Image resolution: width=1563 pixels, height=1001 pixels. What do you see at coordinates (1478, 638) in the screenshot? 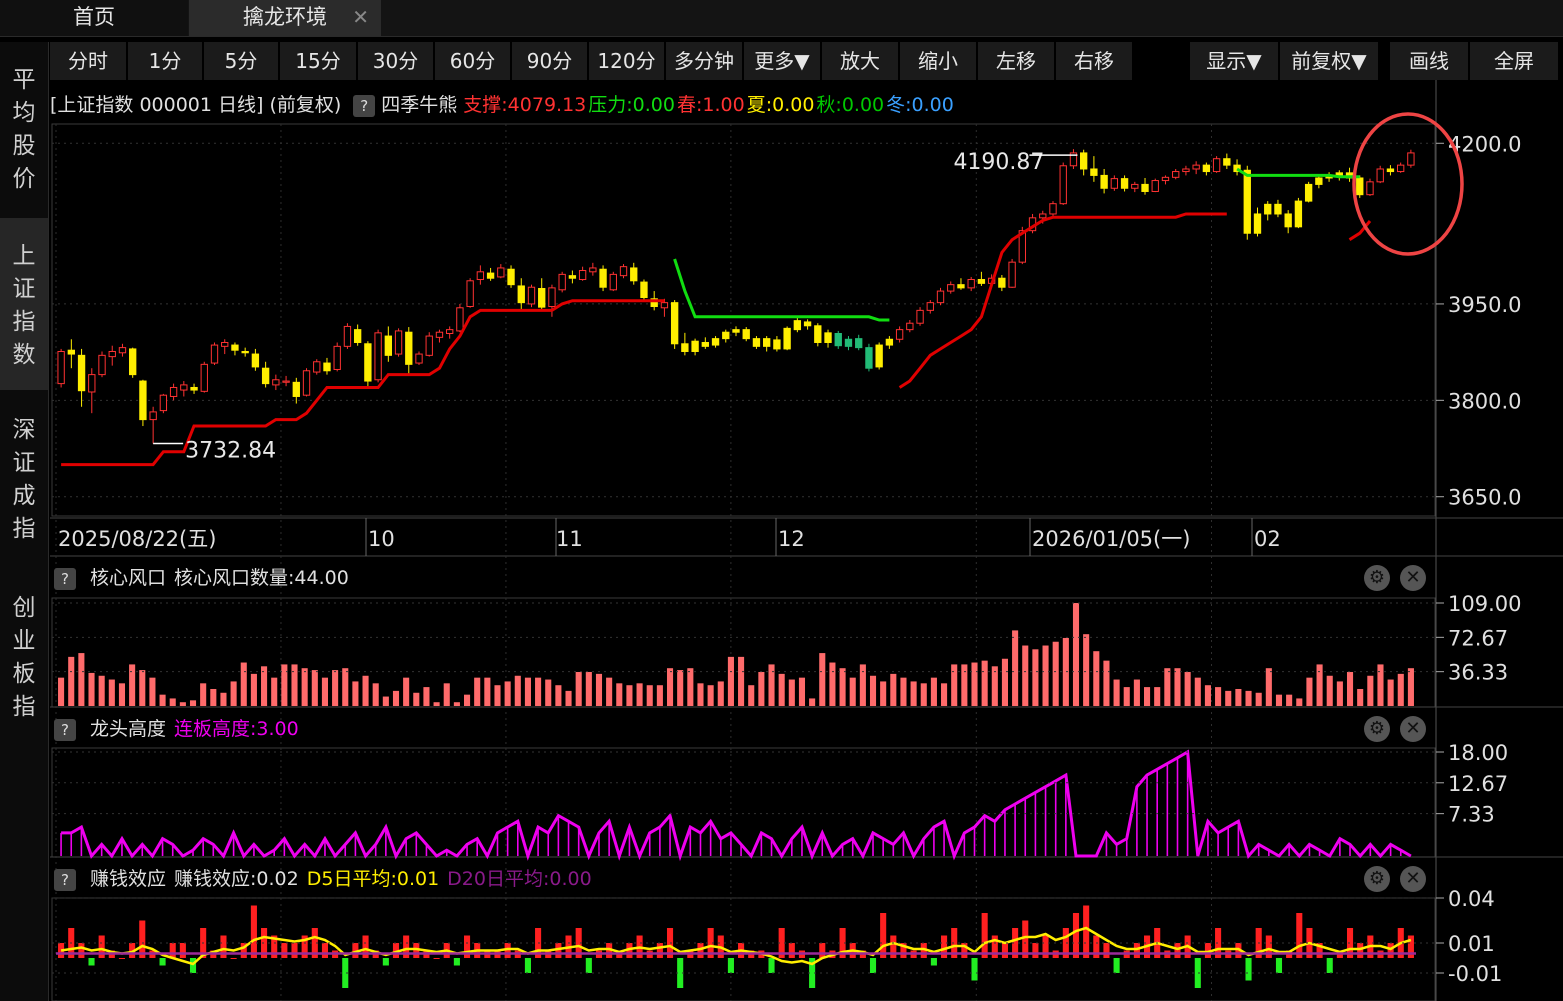
I see `y-tick-label: 72.67` at bounding box center [1478, 638].